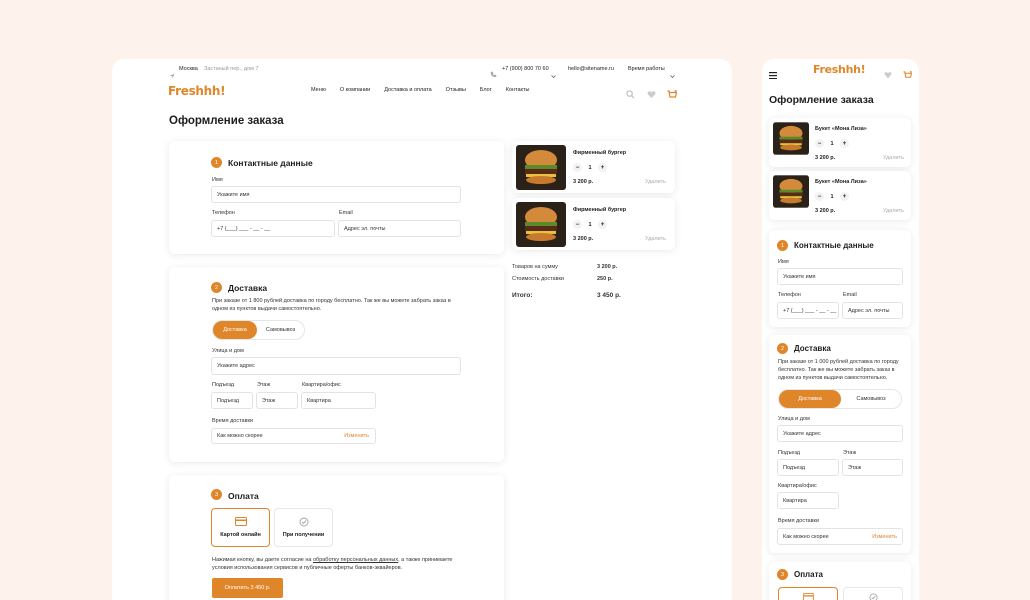 This screenshot has width=1030, height=600. I want to click on nav-item: Блог, so click(486, 90).